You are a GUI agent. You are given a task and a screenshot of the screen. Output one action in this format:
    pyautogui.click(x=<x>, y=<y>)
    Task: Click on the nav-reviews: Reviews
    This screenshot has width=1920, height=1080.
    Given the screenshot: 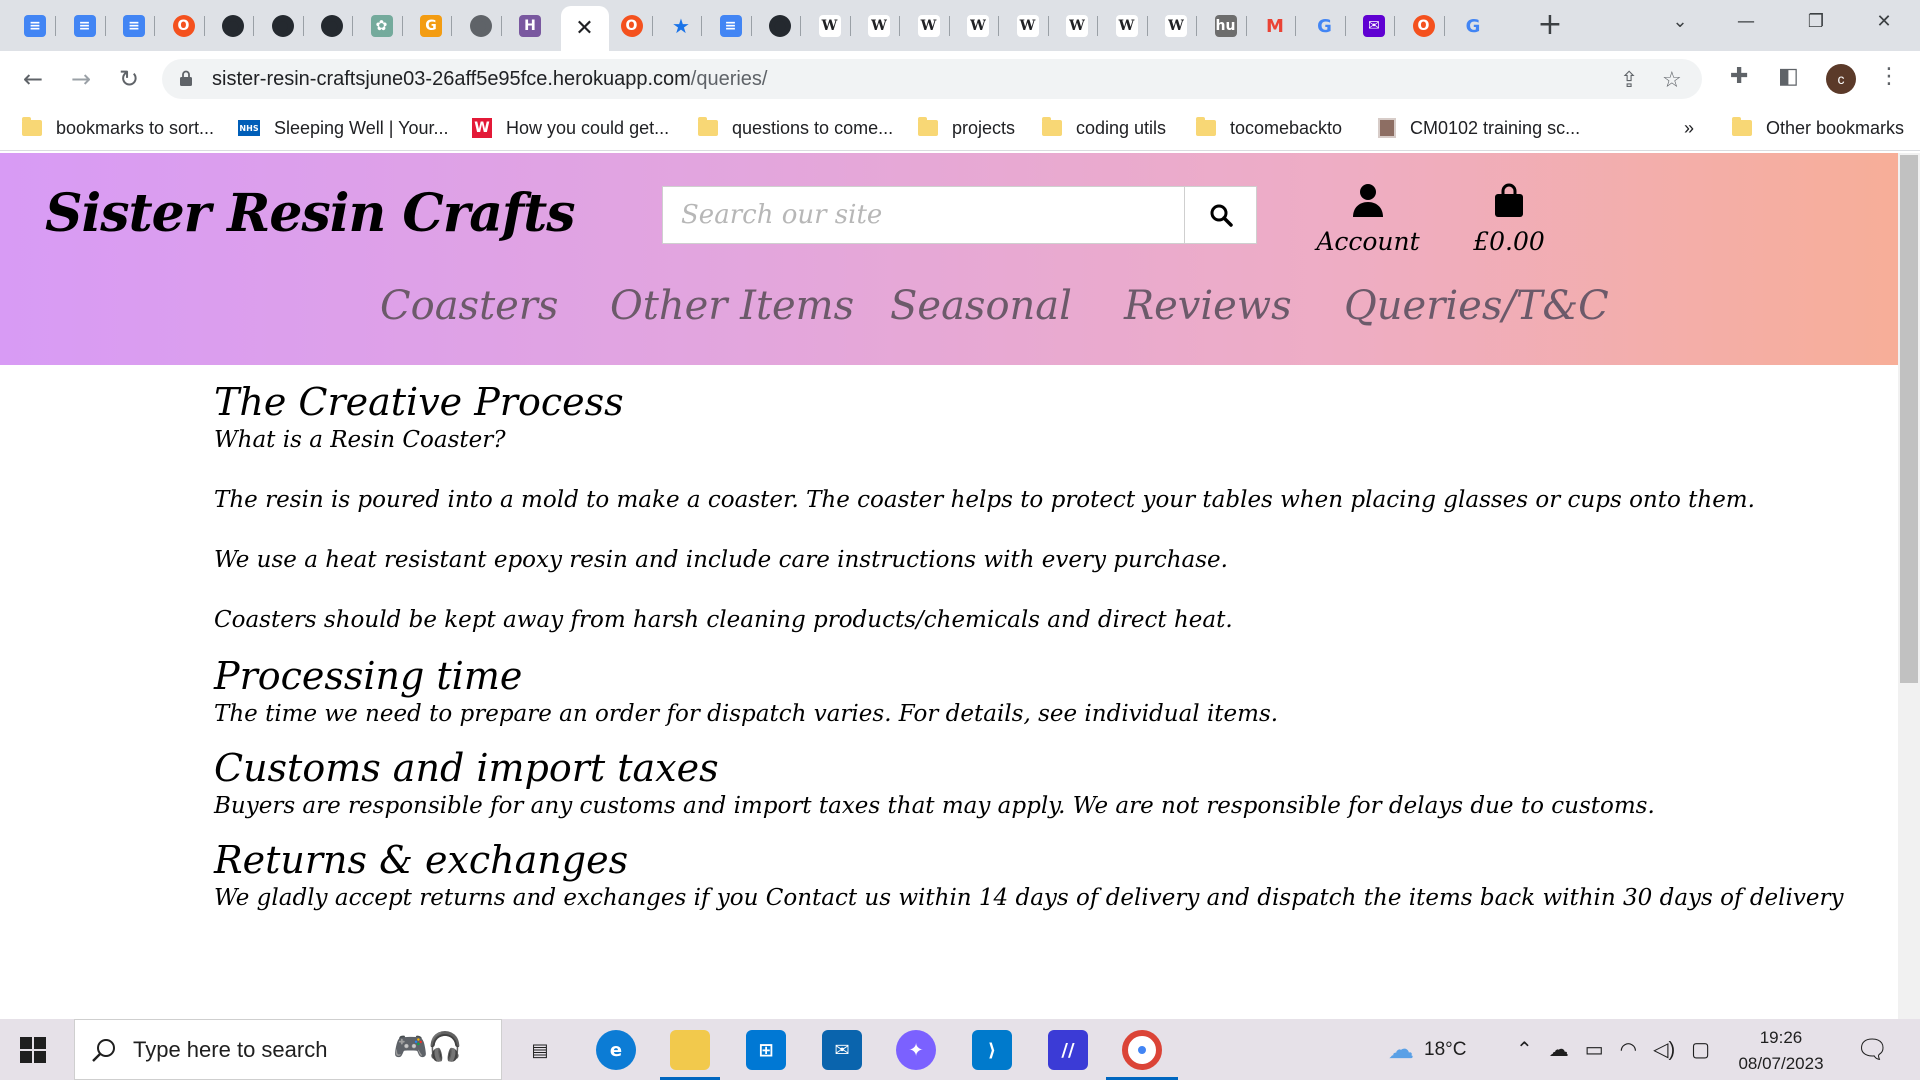 What is the action you would take?
    pyautogui.click(x=1208, y=306)
    